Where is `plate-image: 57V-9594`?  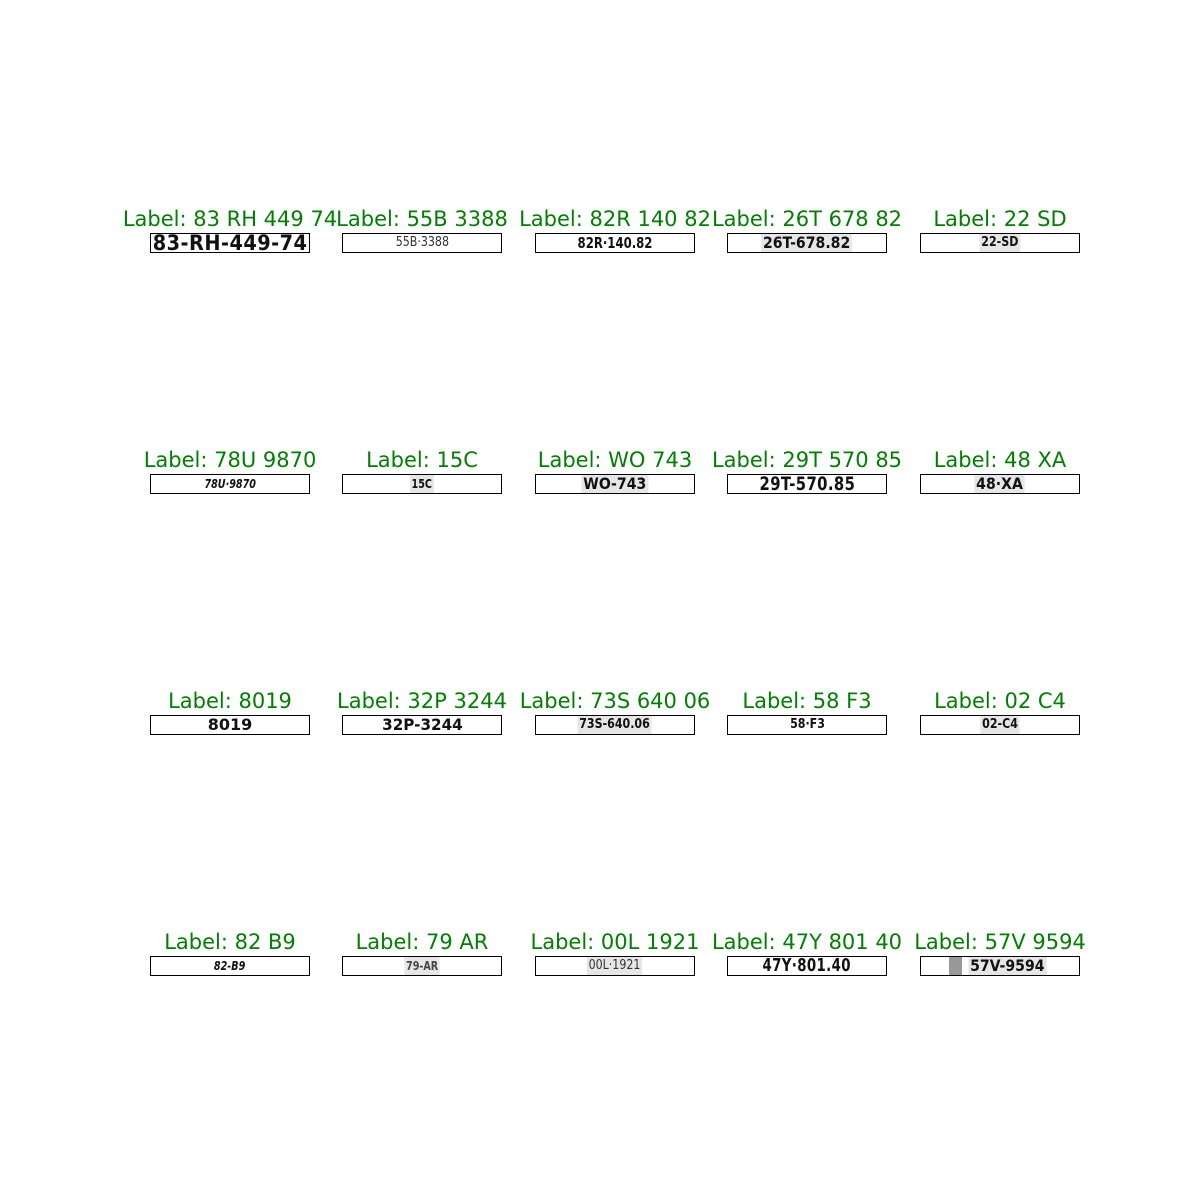
plate-image: 57V-9594 is located at coordinates (1000, 966).